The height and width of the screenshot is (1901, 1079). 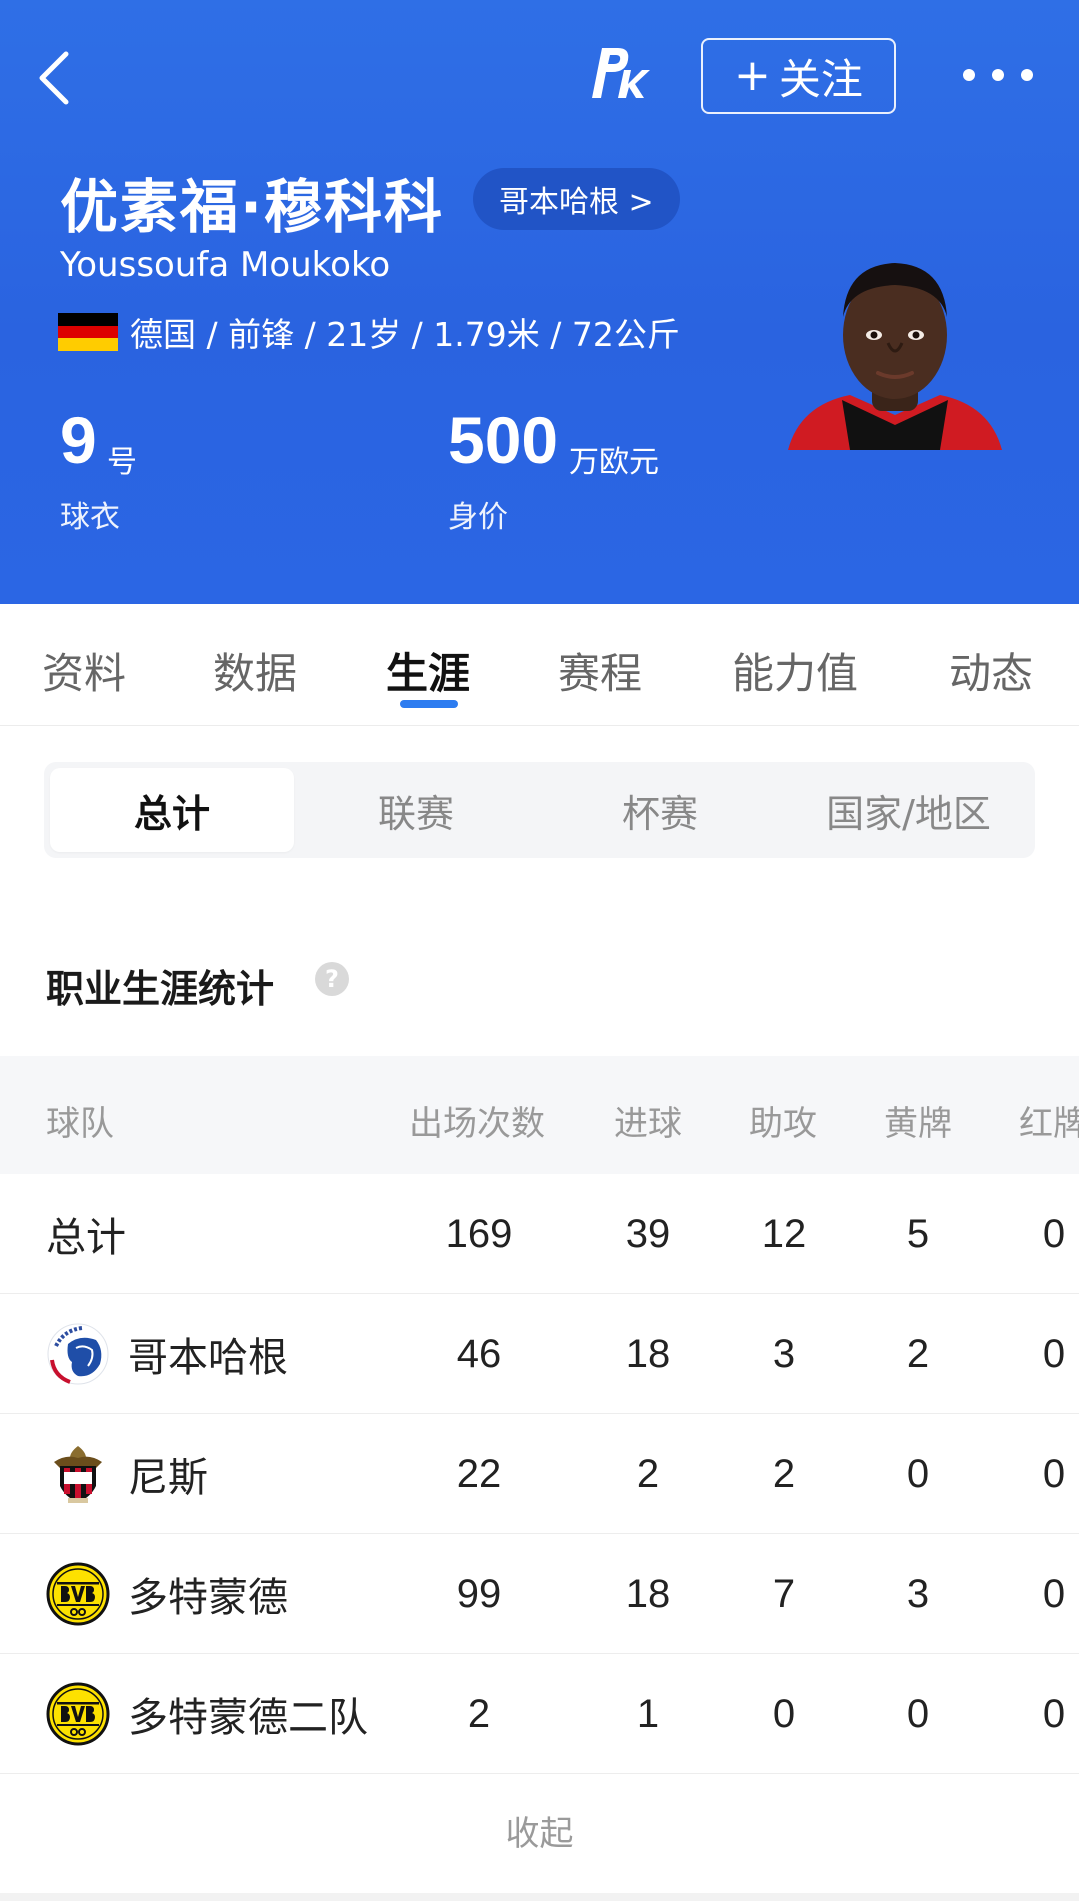 What do you see at coordinates (255, 670) in the screenshot?
I see `tab-data: 数据` at bounding box center [255, 670].